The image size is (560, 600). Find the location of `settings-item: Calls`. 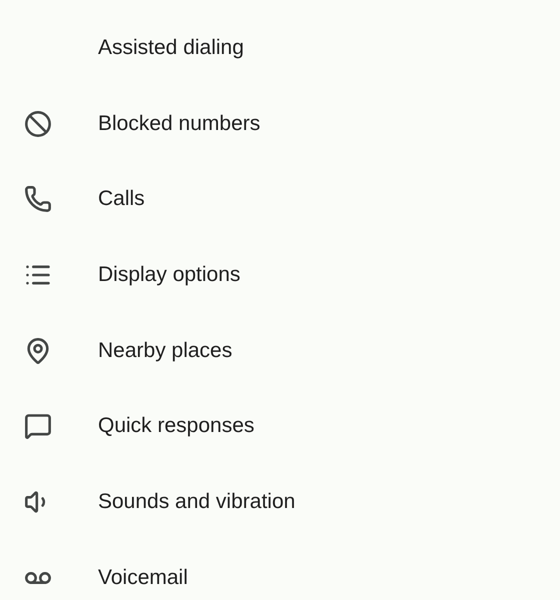

settings-item: Calls is located at coordinates (280, 199).